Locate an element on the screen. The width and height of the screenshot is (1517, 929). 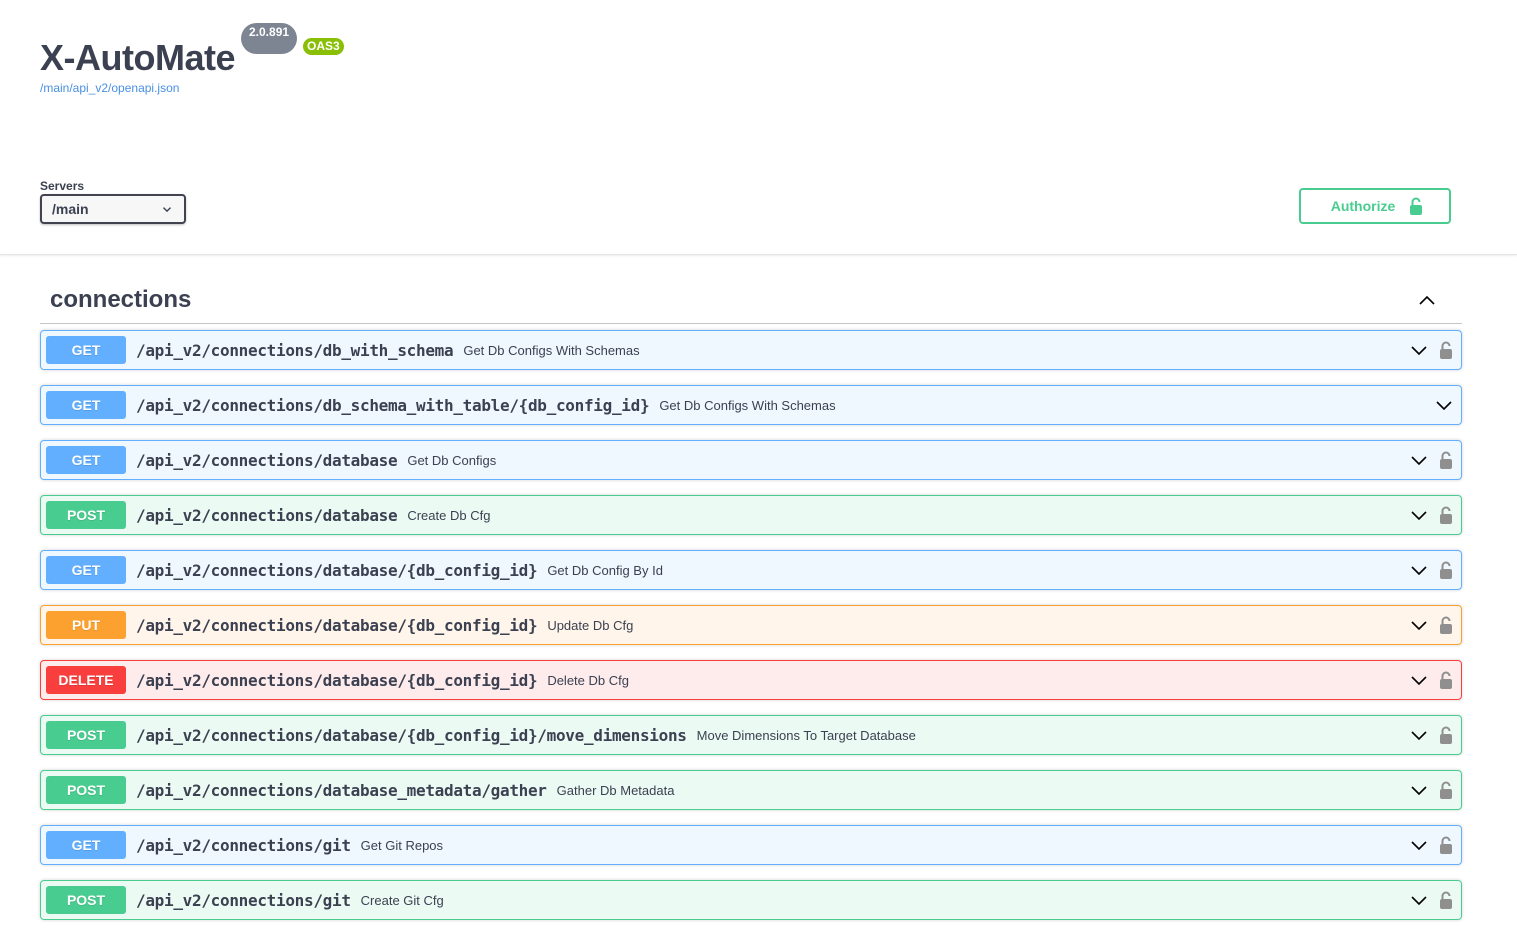
api-title: X-AutoMate is located at coordinates (138, 57).